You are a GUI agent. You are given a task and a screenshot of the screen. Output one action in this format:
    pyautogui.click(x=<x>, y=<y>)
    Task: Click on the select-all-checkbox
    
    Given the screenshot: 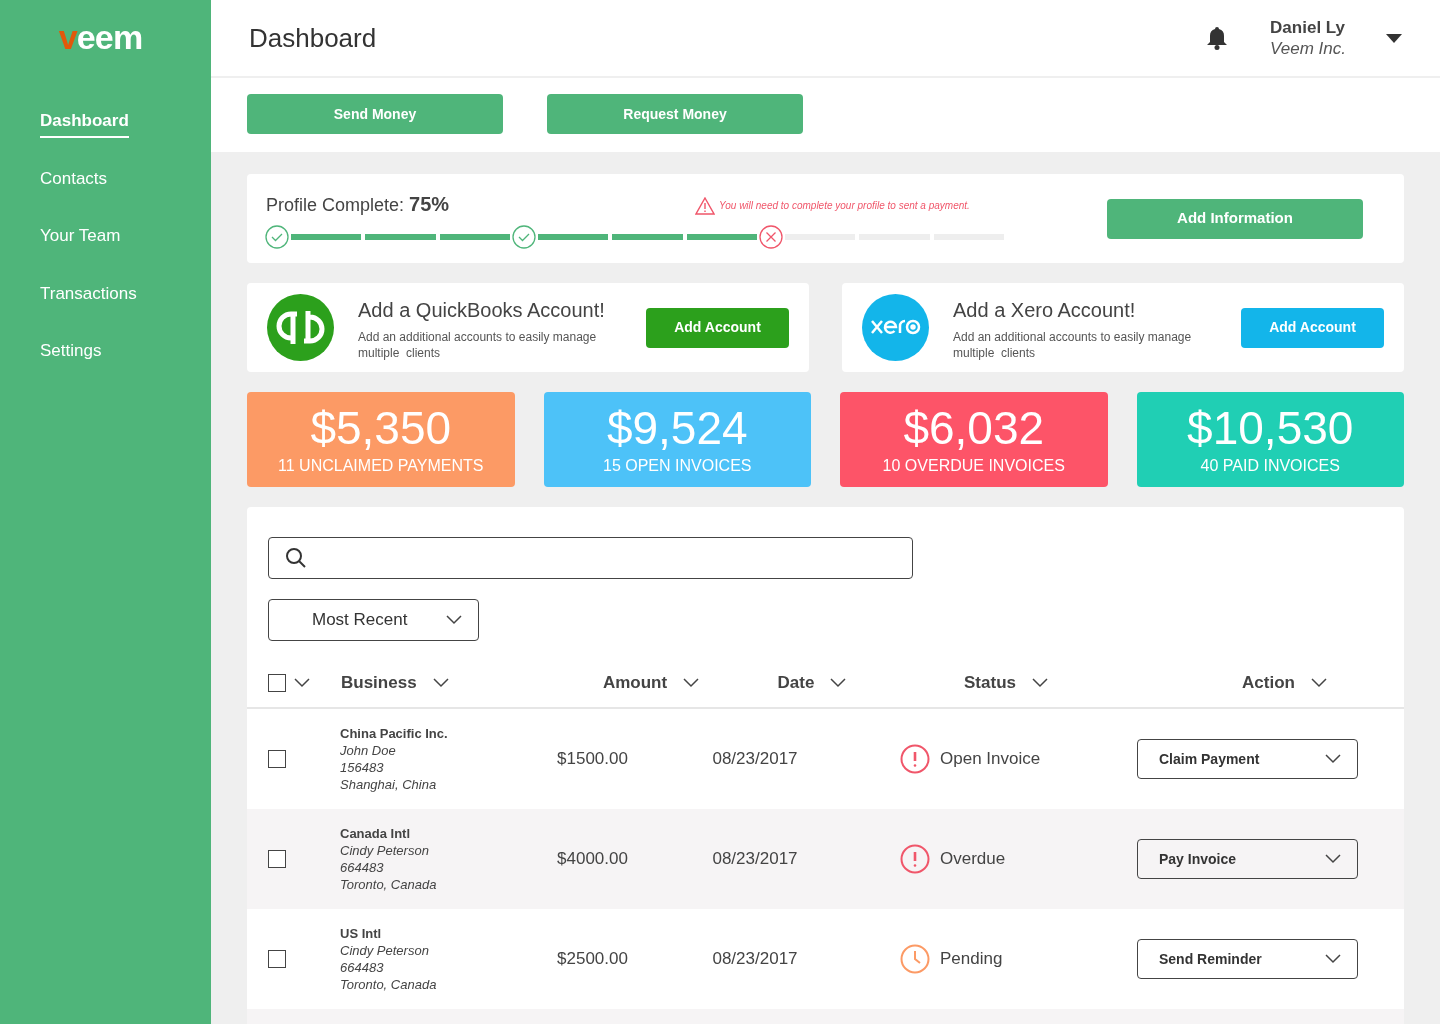 What is the action you would take?
    pyautogui.click(x=277, y=683)
    